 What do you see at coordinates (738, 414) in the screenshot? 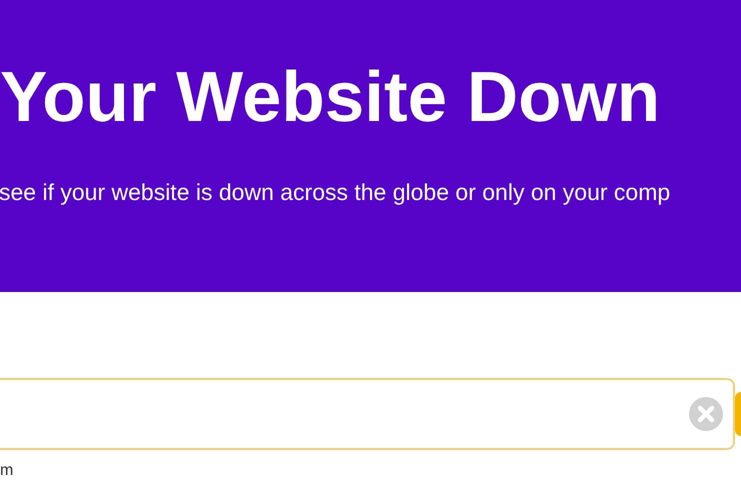
I see `search-button` at bounding box center [738, 414].